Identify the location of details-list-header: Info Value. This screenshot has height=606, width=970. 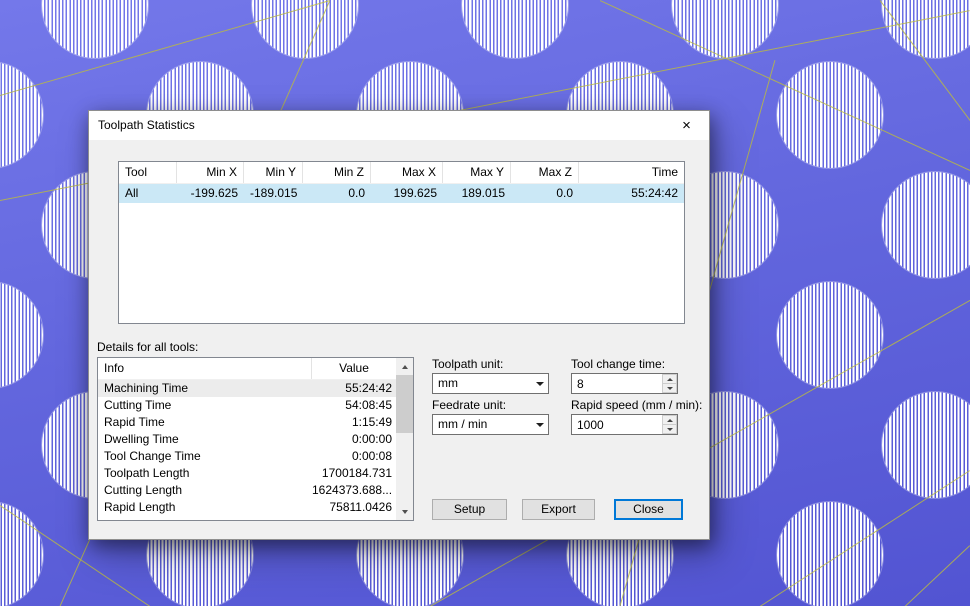
(247, 369).